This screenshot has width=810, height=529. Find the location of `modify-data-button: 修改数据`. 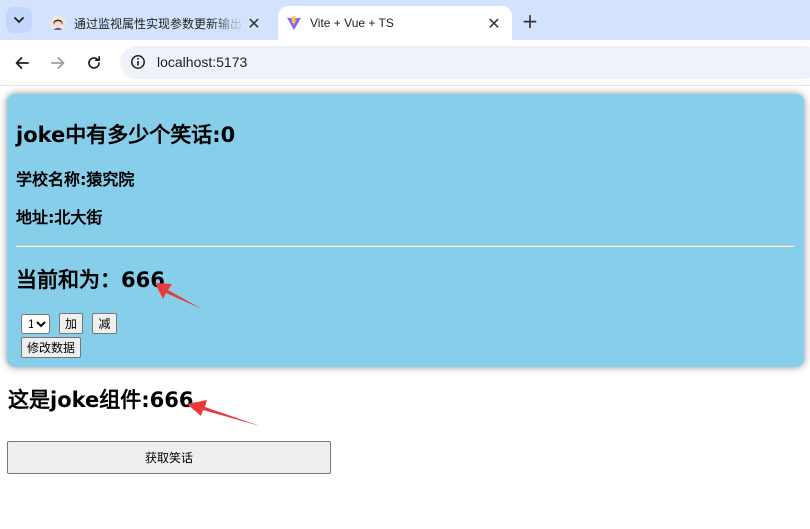

modify-data-button: 修改数据 is located at coordinates (51, 347).